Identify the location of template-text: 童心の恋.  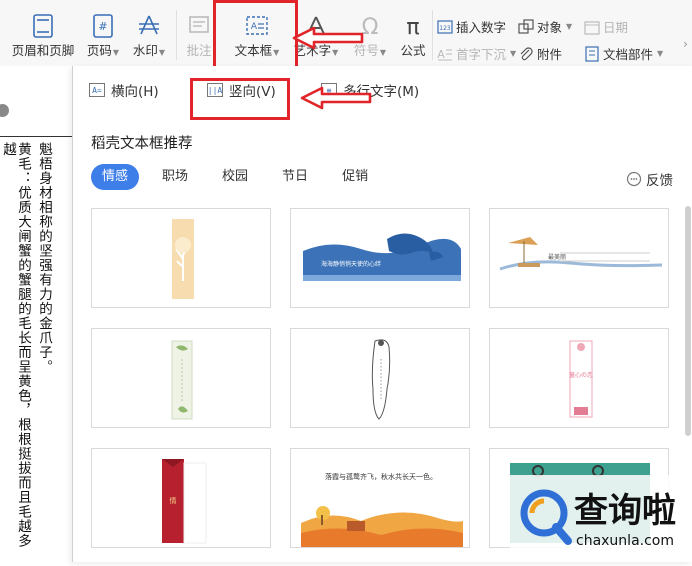
(581, 375).